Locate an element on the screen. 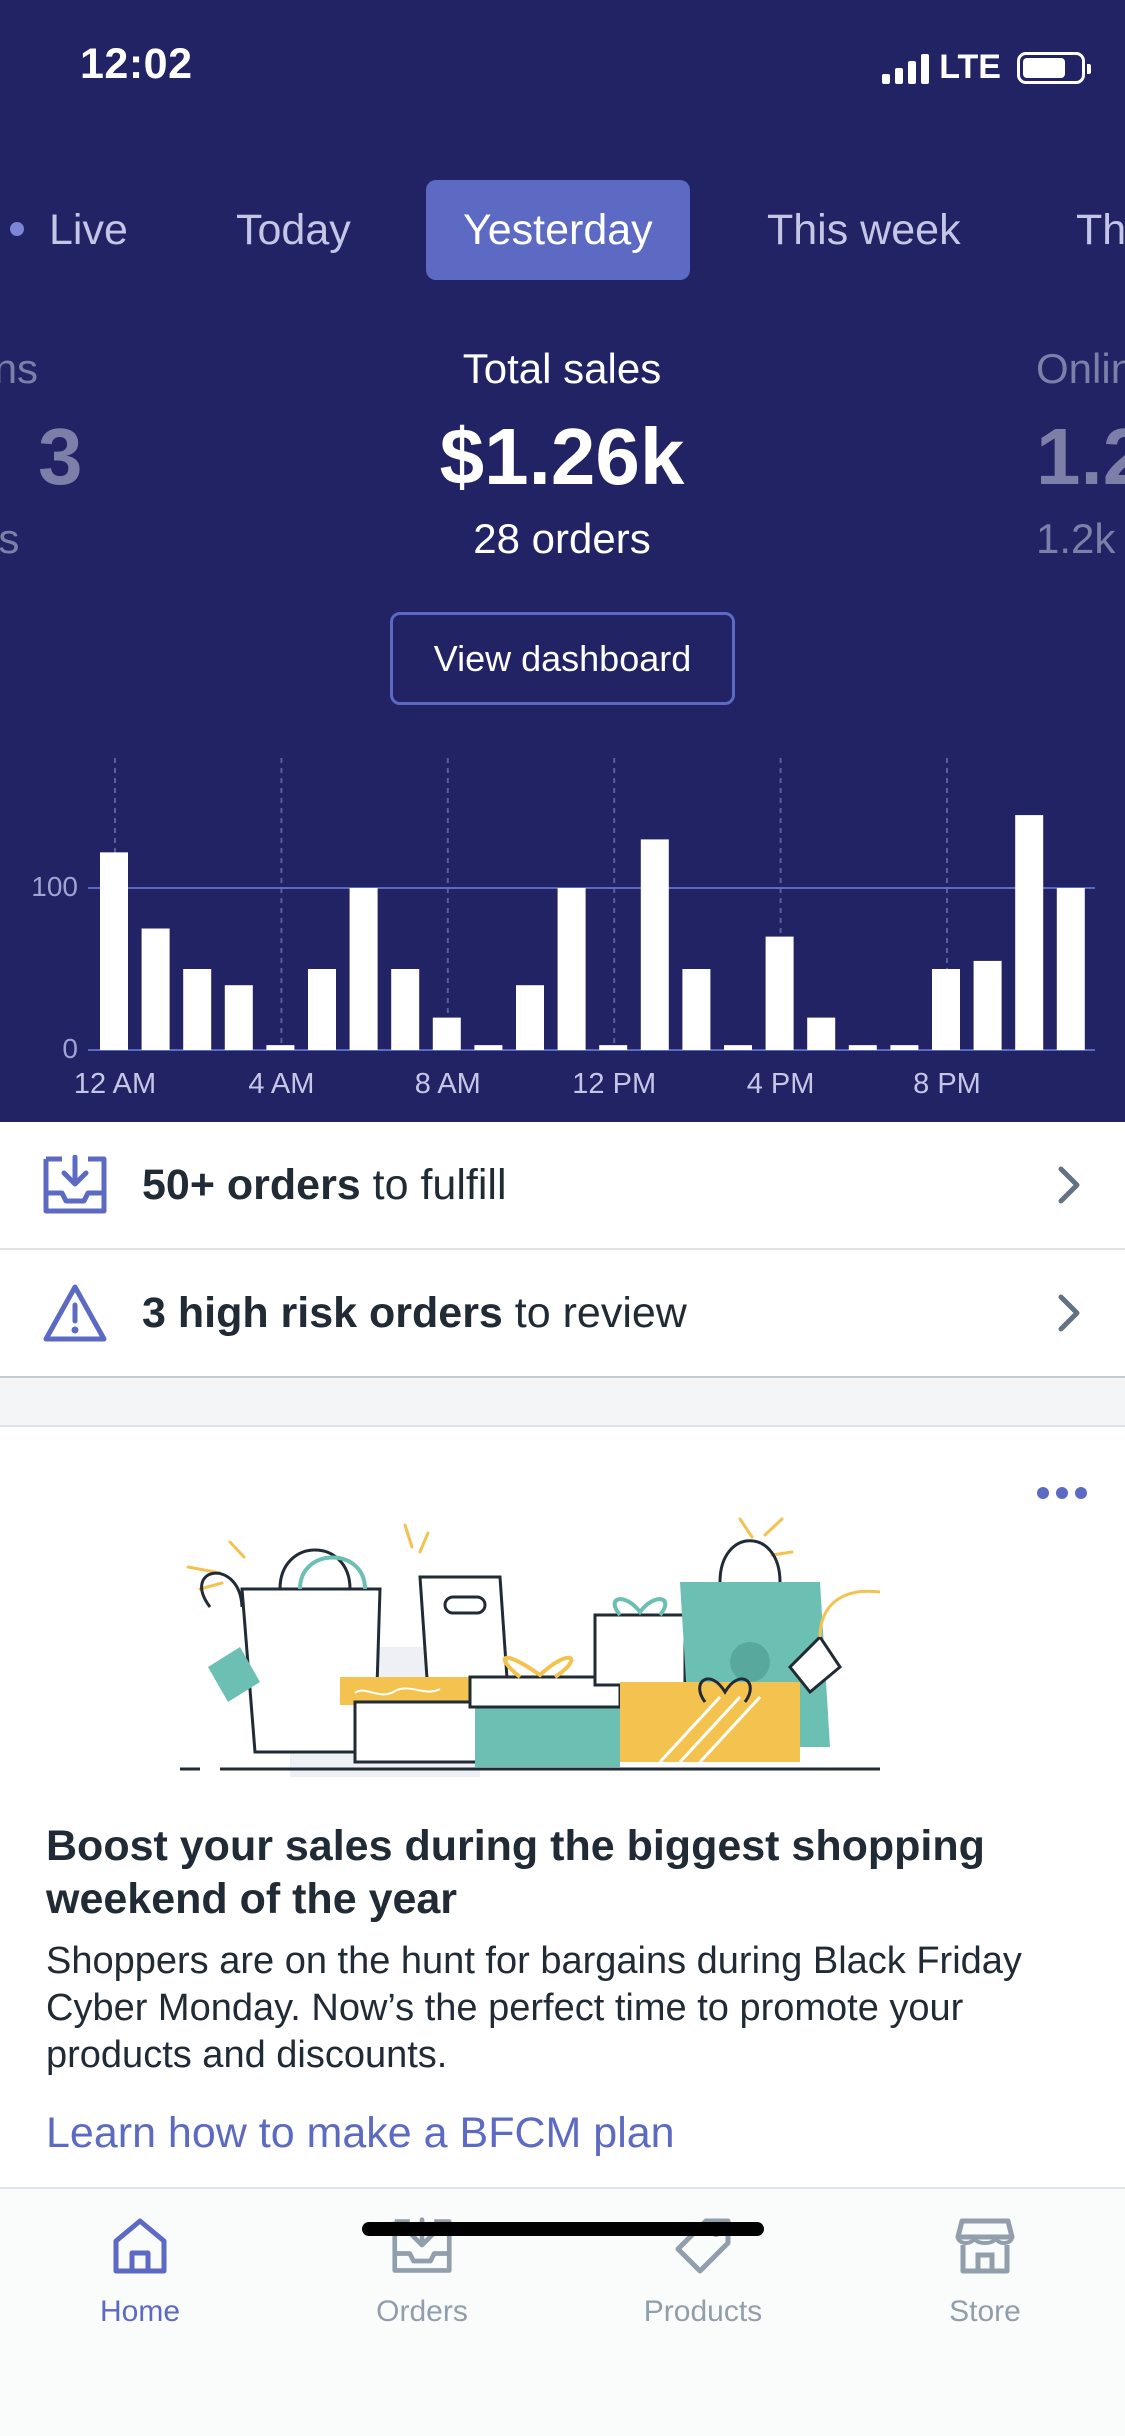  metric-value: $1.26k is located at coordinates (562, 456).